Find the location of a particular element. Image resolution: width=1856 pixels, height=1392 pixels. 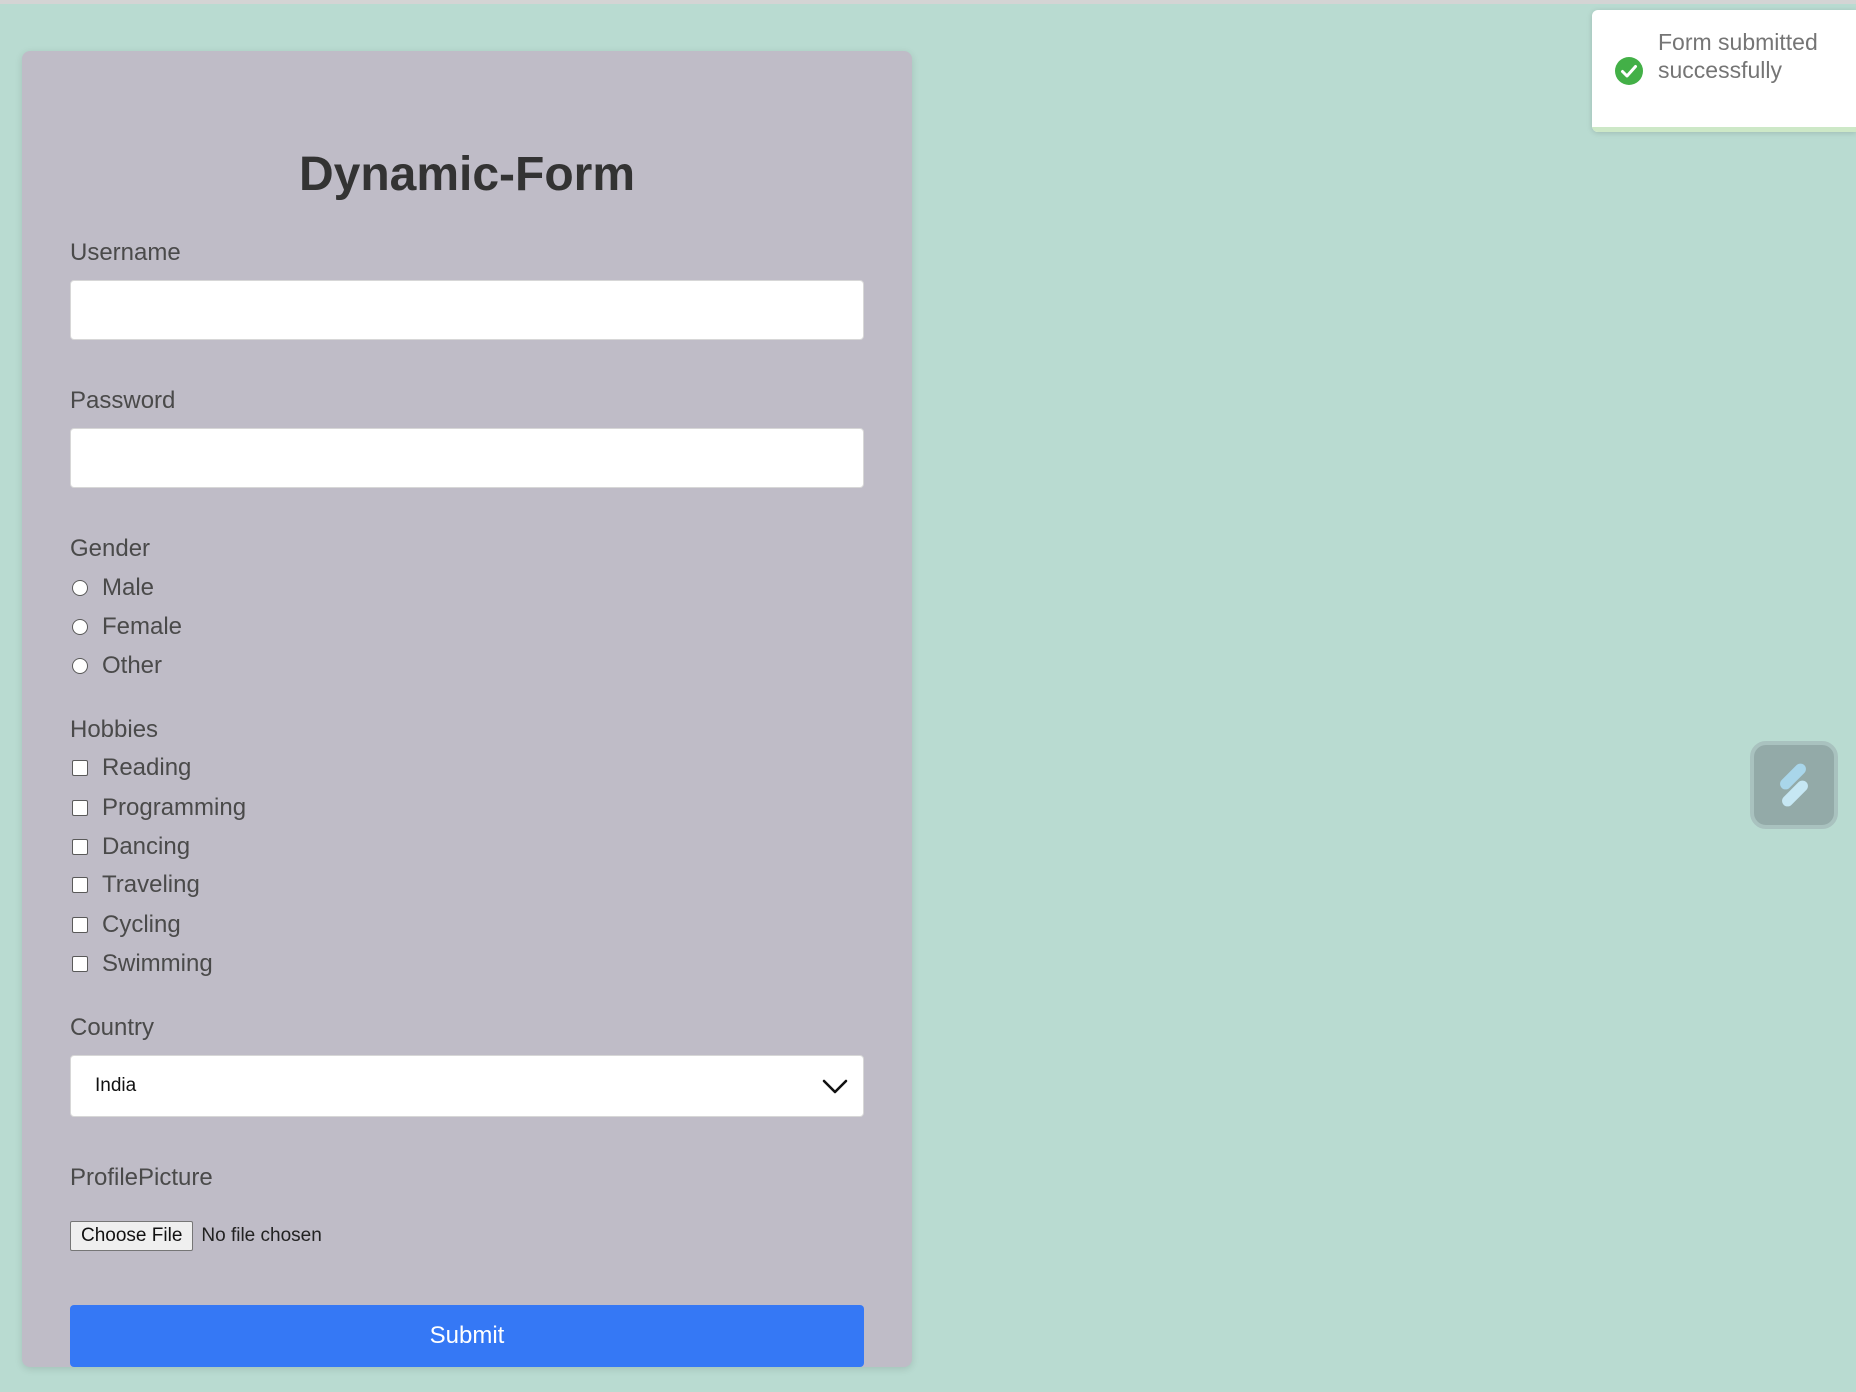

gender-radio-female is located at coordinates (80, 627).